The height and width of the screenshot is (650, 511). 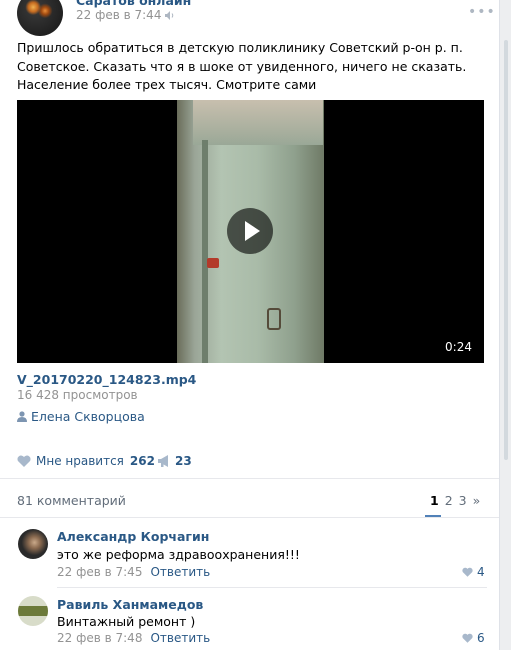 I want to click on page-1: 1, so click(x=434, y=500).